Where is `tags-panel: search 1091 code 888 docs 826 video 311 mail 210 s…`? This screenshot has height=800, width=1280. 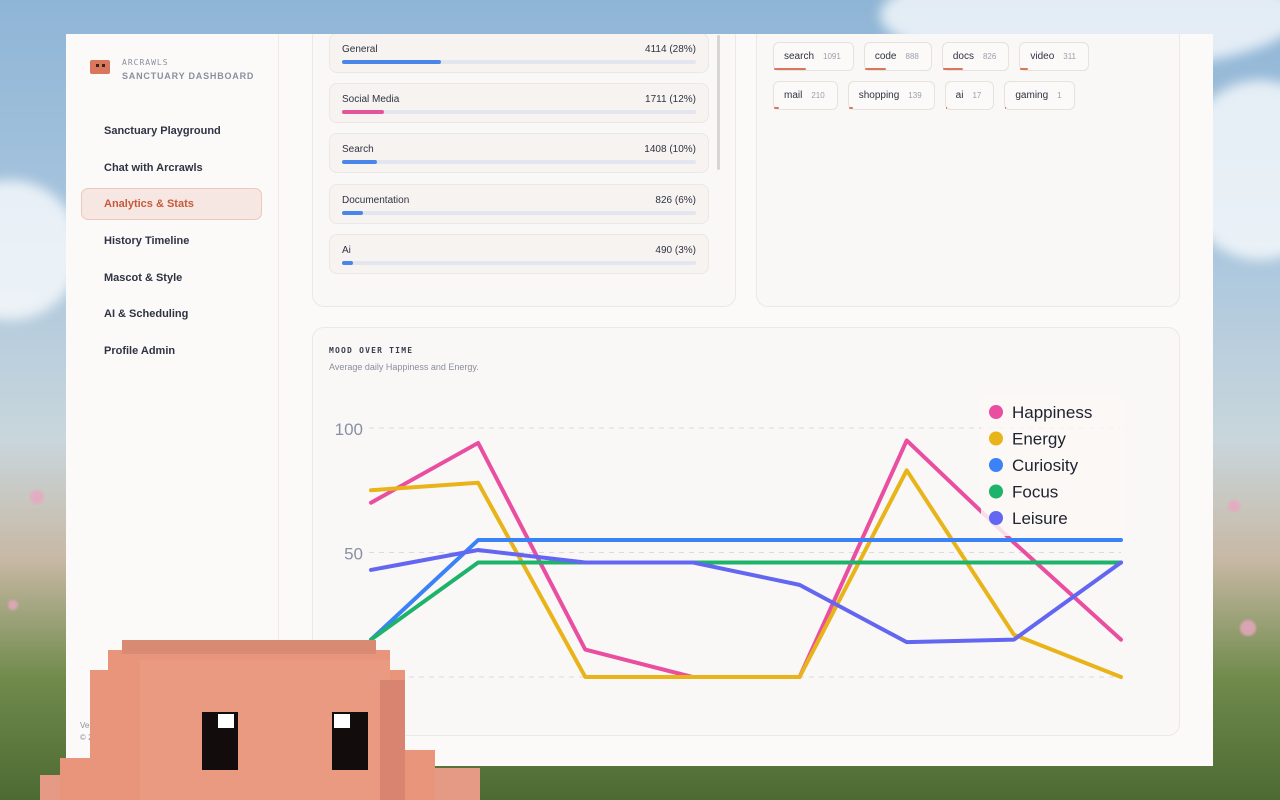 tags-panel: search 1091 code 888 docs 826 video 311 mail 210 s… is located at coordinates (968, 170).